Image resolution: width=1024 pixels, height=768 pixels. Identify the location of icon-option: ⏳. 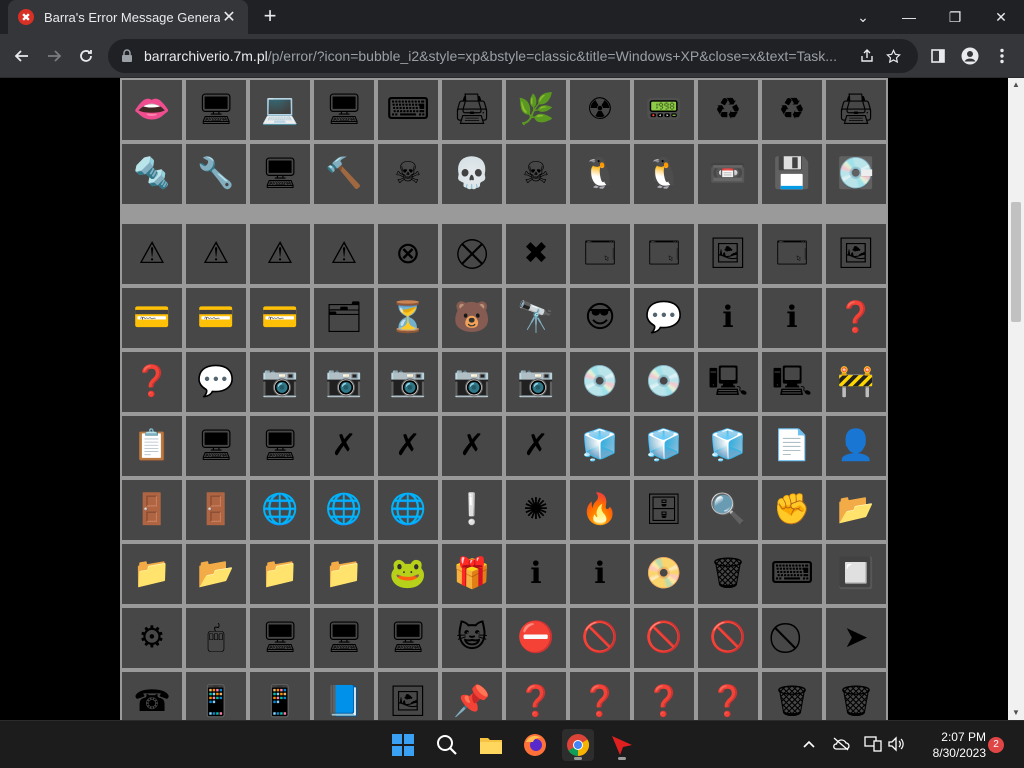
(408, 318).